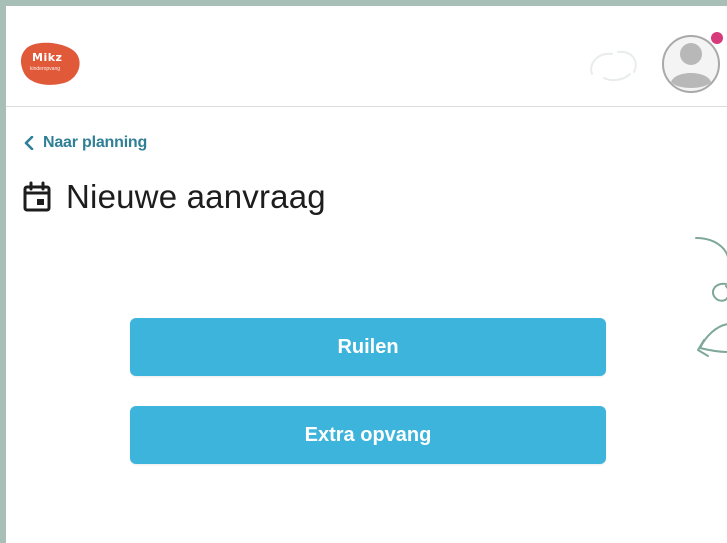 The width and height of the screenshot is (727, 543). I want to click on back-to-planning-link: Naar planning, so click(85, 143).